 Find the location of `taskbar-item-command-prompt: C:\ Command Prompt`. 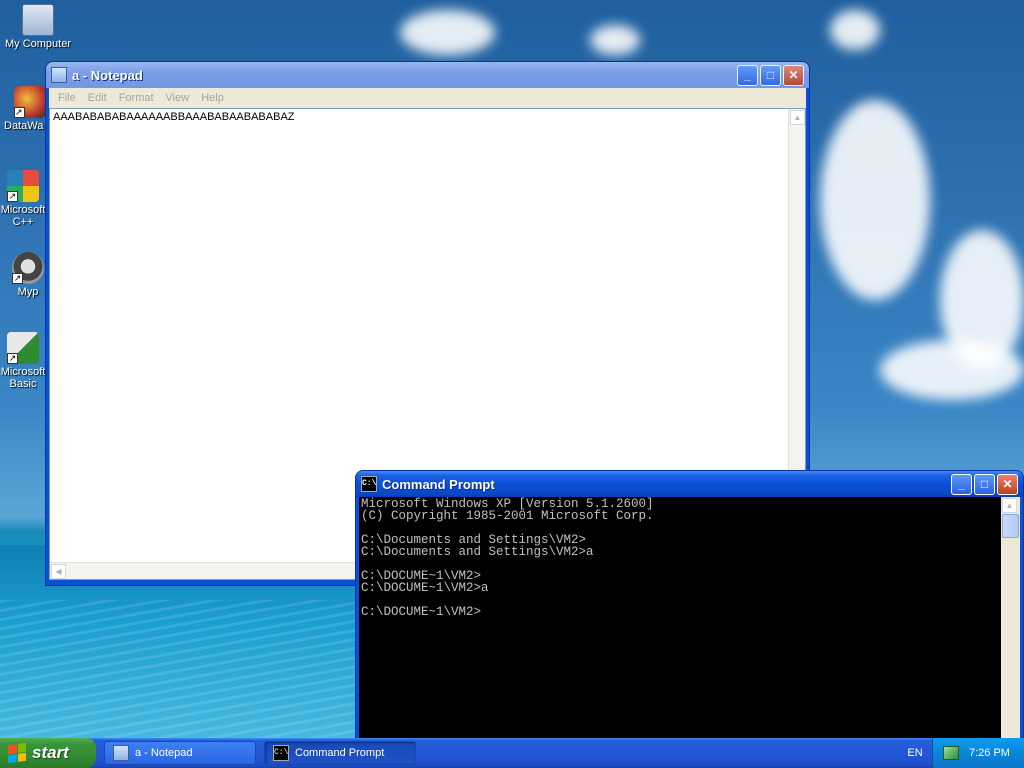

taskbar-item-command-prompt: C:\ Command Prompt is located at coordinates (340, 753).